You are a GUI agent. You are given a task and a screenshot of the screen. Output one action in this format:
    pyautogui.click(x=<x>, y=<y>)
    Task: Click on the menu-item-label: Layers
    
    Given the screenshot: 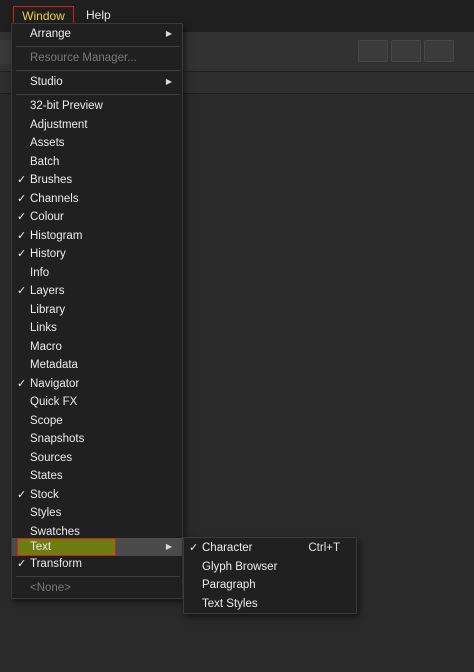 What is the action you would take?
    pyautogui.click(x=47, y=291)
    